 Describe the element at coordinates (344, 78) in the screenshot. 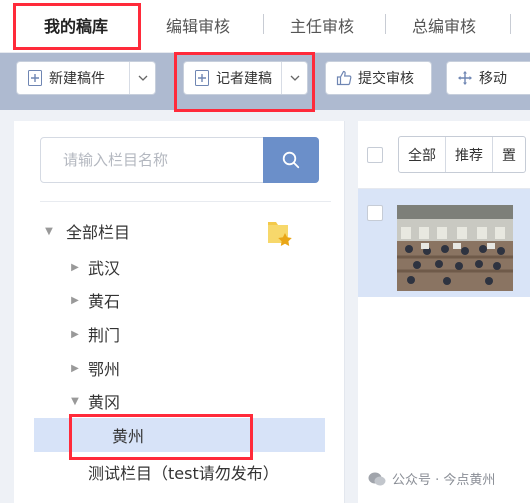

I see `thumbs-up-icon` at that location.